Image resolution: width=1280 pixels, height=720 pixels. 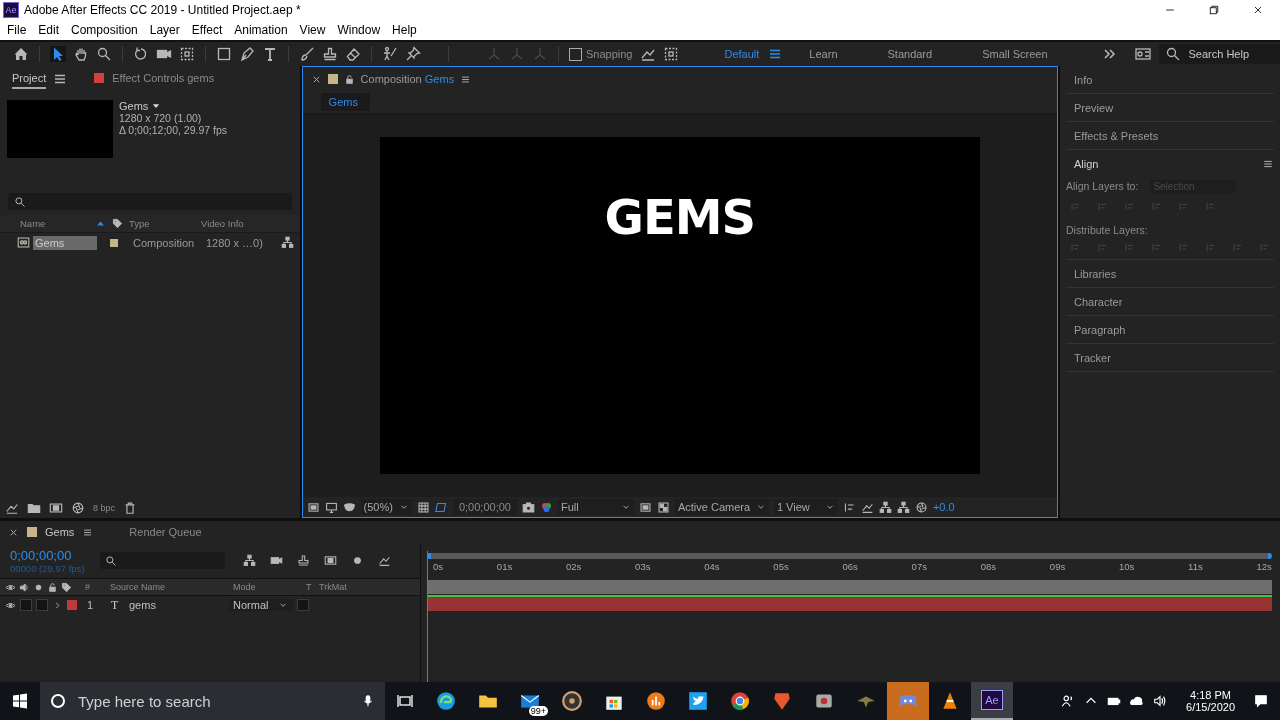 I want to click on panel-title: Align, so click(x=1086, y=163).